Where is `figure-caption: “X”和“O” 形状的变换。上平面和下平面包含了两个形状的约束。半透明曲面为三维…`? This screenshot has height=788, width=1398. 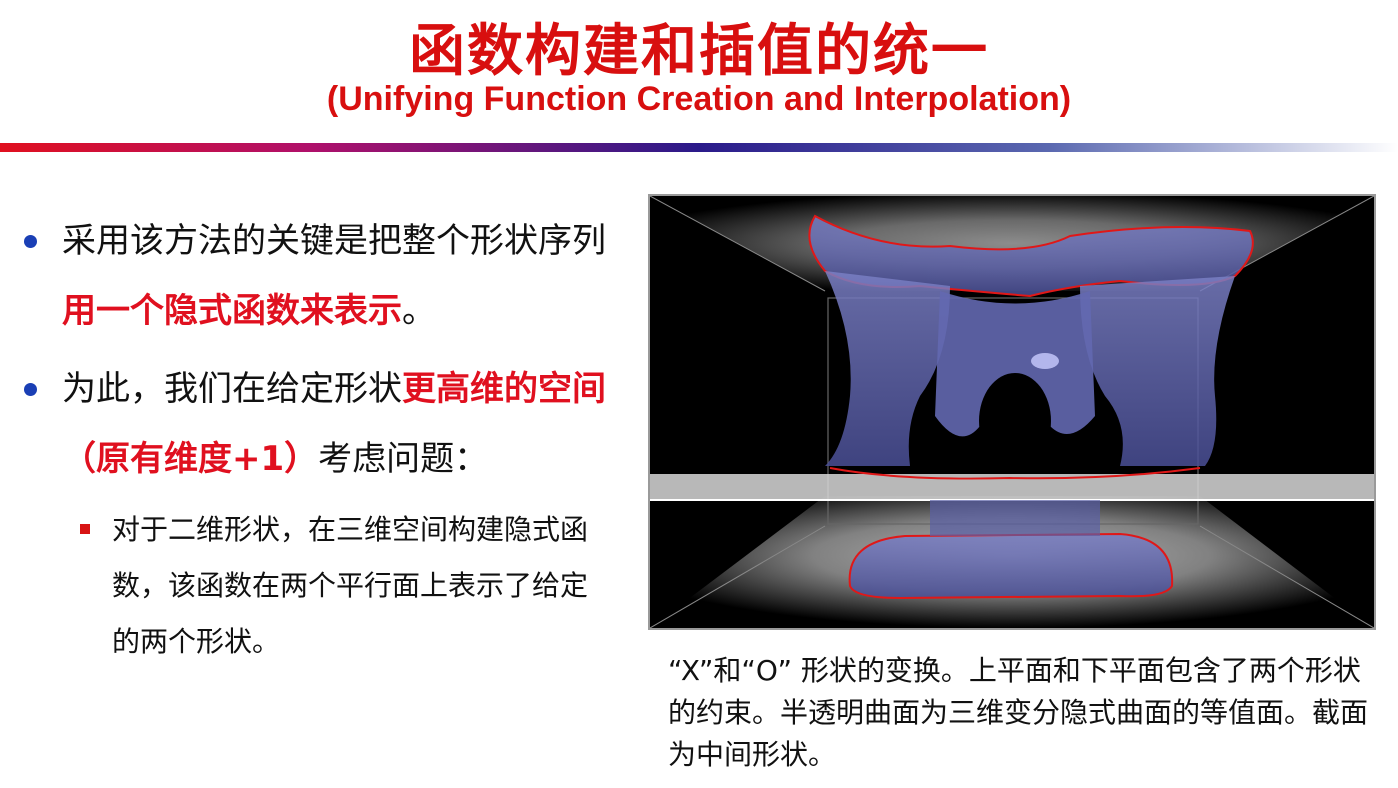
figure-caption: “X”和“O” 形状的变换。上平面和下平面包含了两个形状的约束。半透明曲面为三维… is located at coordinates (1018, 712).